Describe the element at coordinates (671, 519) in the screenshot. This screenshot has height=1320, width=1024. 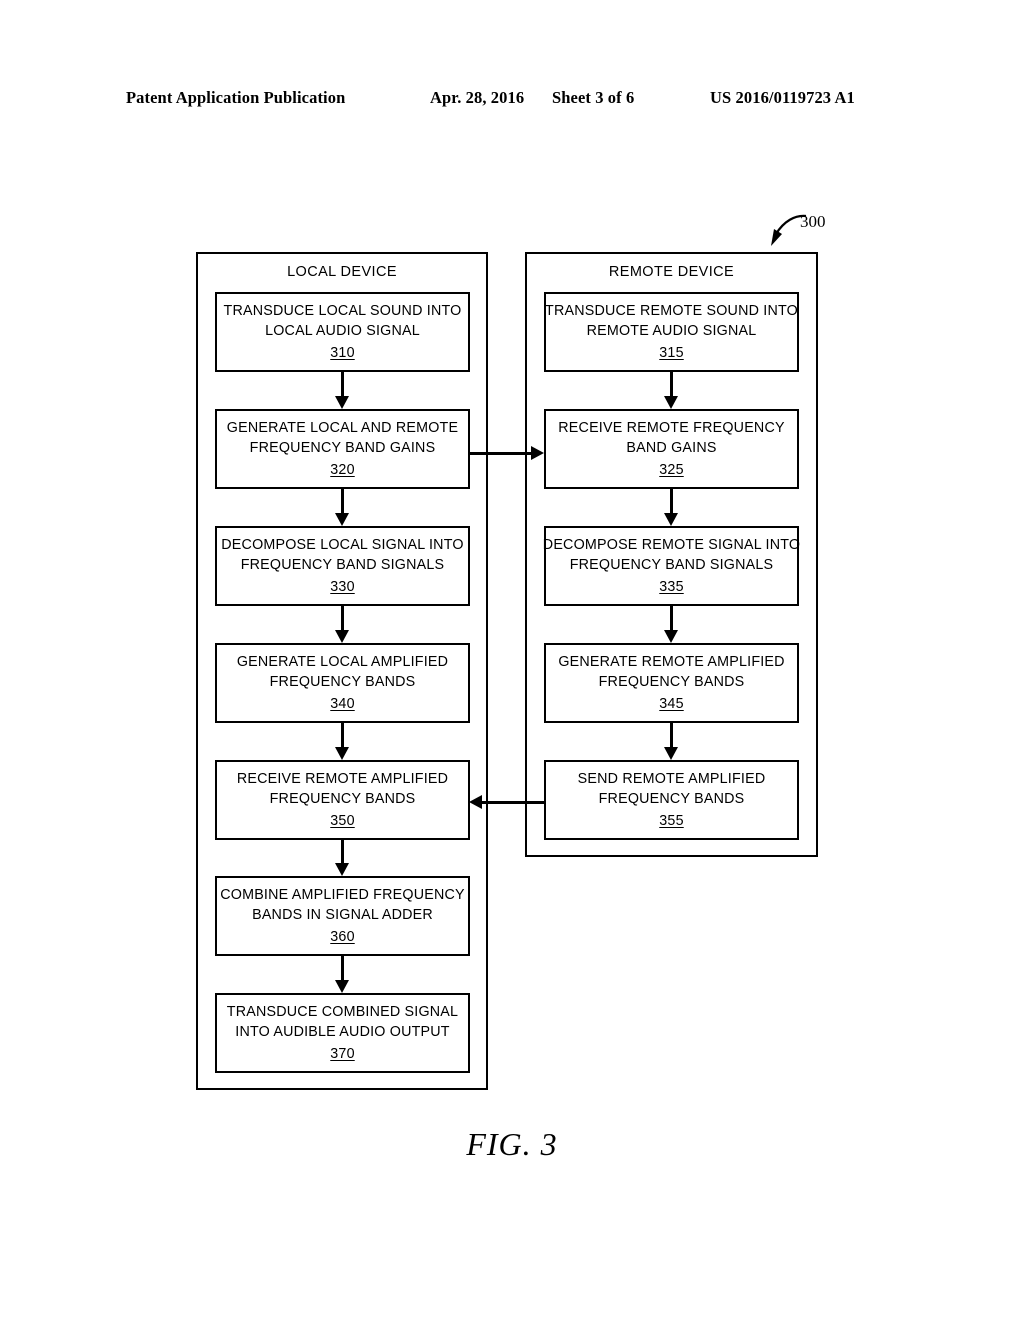
I see `connector-325-to-335-arrow` at that location.